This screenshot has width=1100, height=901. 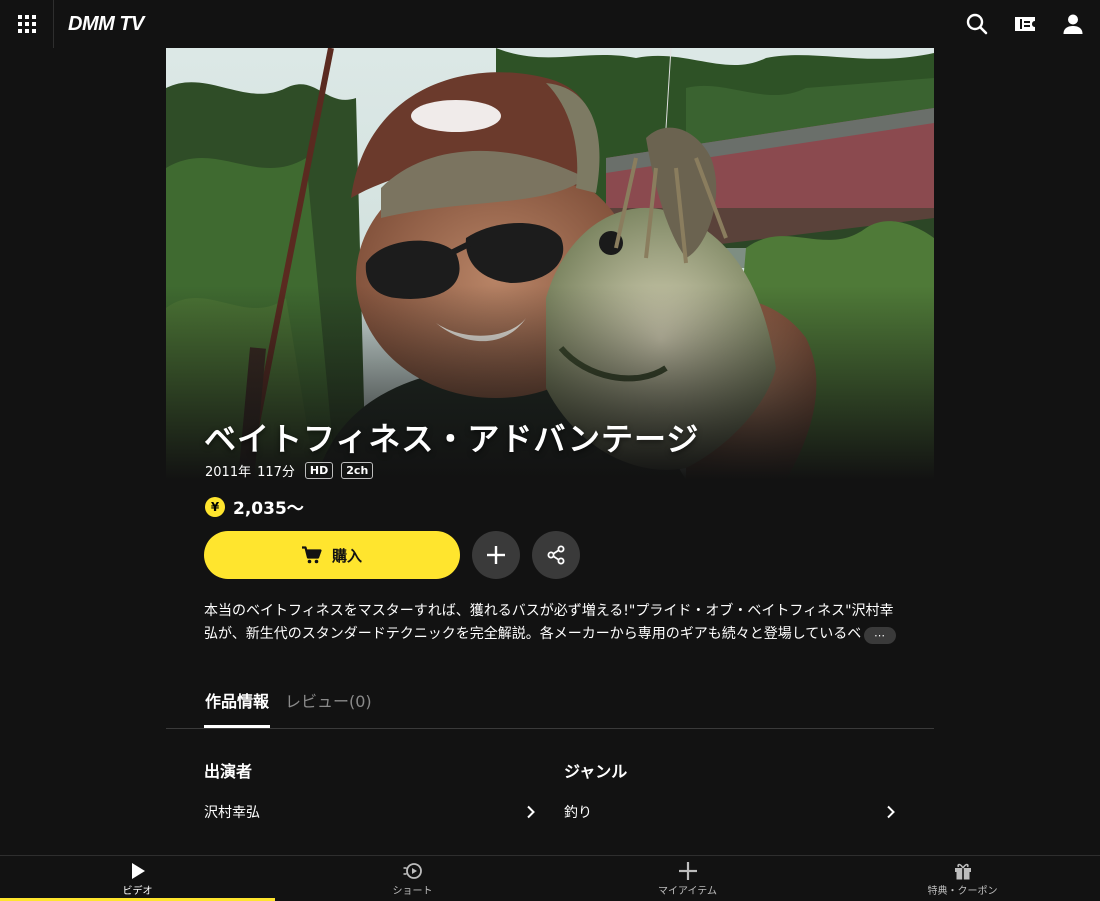 I want to click on genre-link: 釣り, so click(x=730, y=812).